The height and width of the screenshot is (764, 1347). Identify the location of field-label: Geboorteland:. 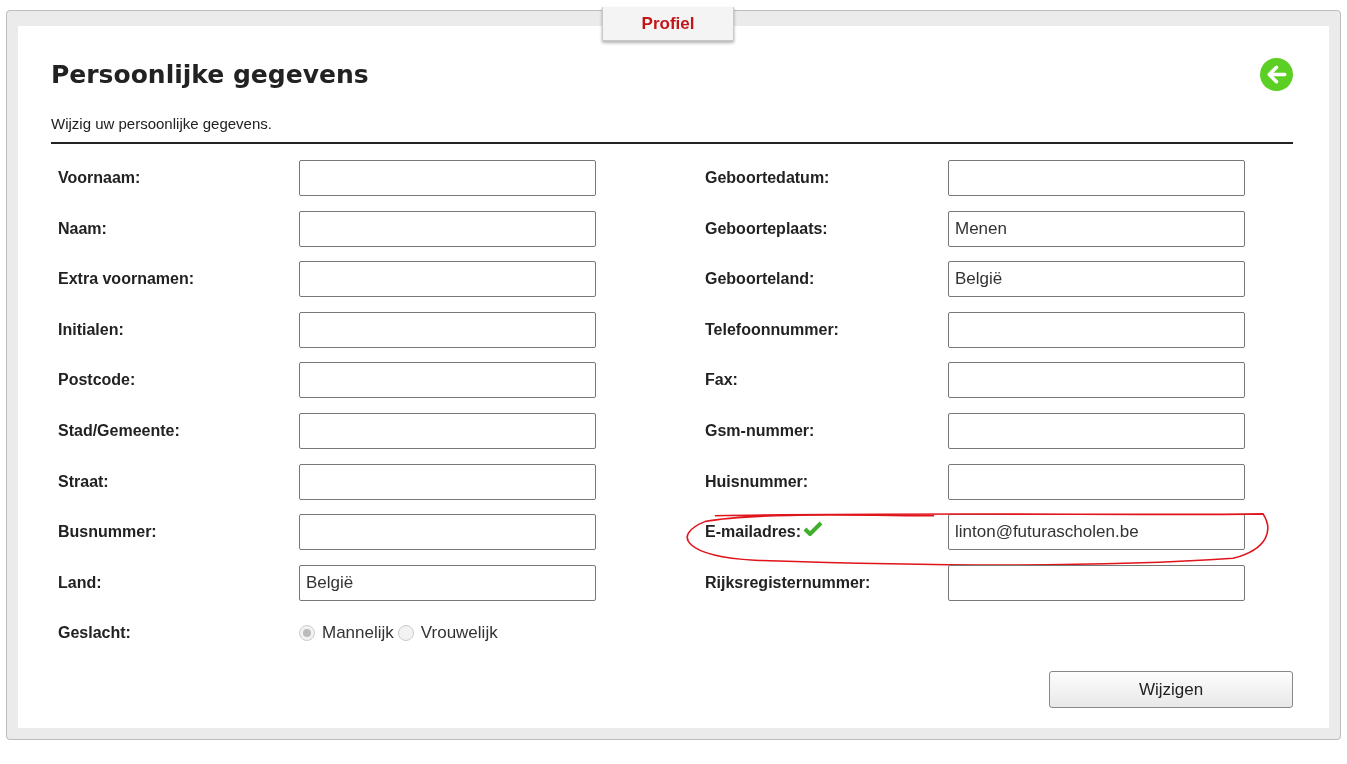
(760, 279).